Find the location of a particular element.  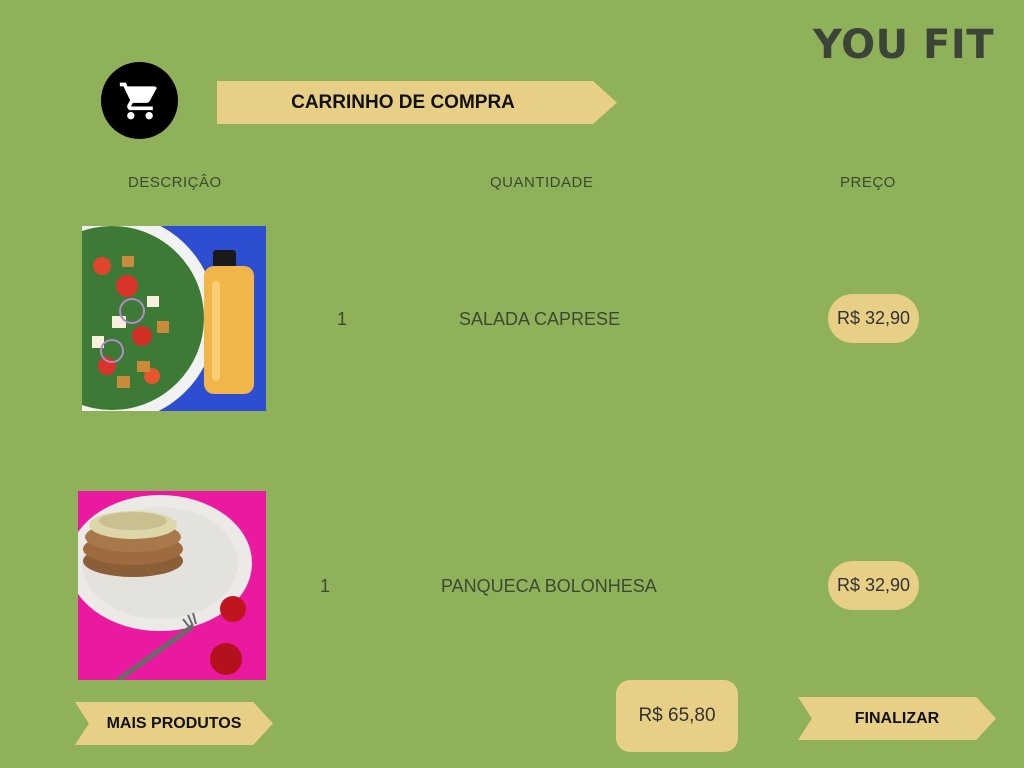

cart-icon-badge is located at coordinates (139, 100).